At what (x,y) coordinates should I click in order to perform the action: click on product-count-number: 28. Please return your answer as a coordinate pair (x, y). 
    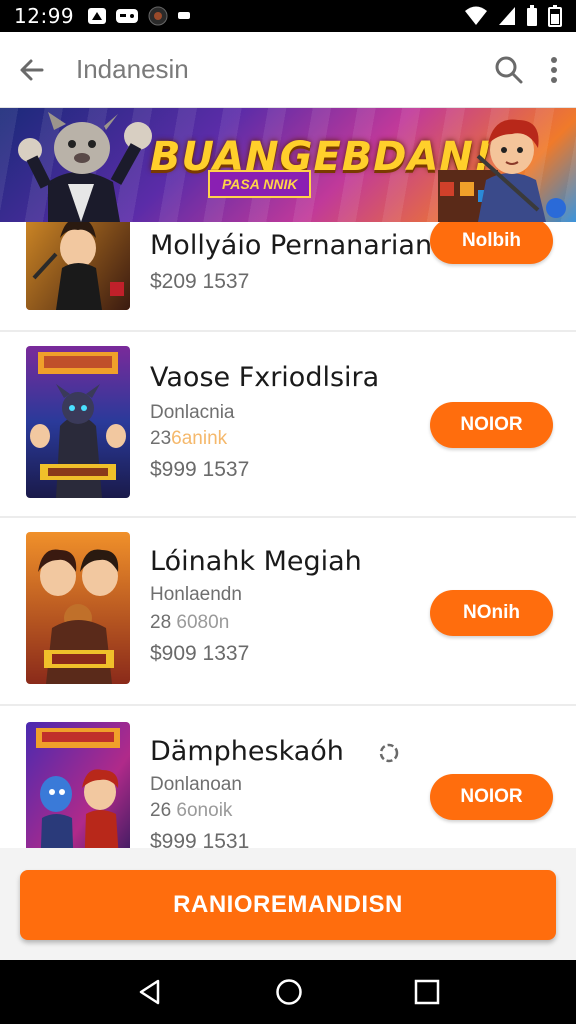
    Looking at the image, I should click on (161, 622).